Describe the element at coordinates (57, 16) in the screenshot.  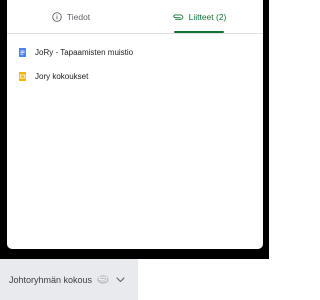
I see `info-icon` at that location.